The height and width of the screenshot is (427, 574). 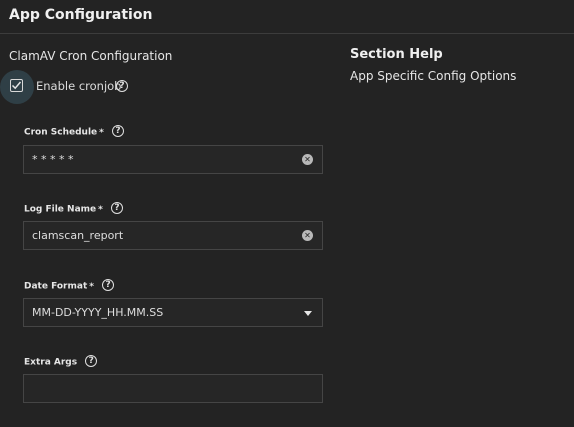 What do you see at coordinates (173, 235) in the screenshot?
I see `log-file-name-input: clamscan_report ✕` at bounding box center [173, 235].